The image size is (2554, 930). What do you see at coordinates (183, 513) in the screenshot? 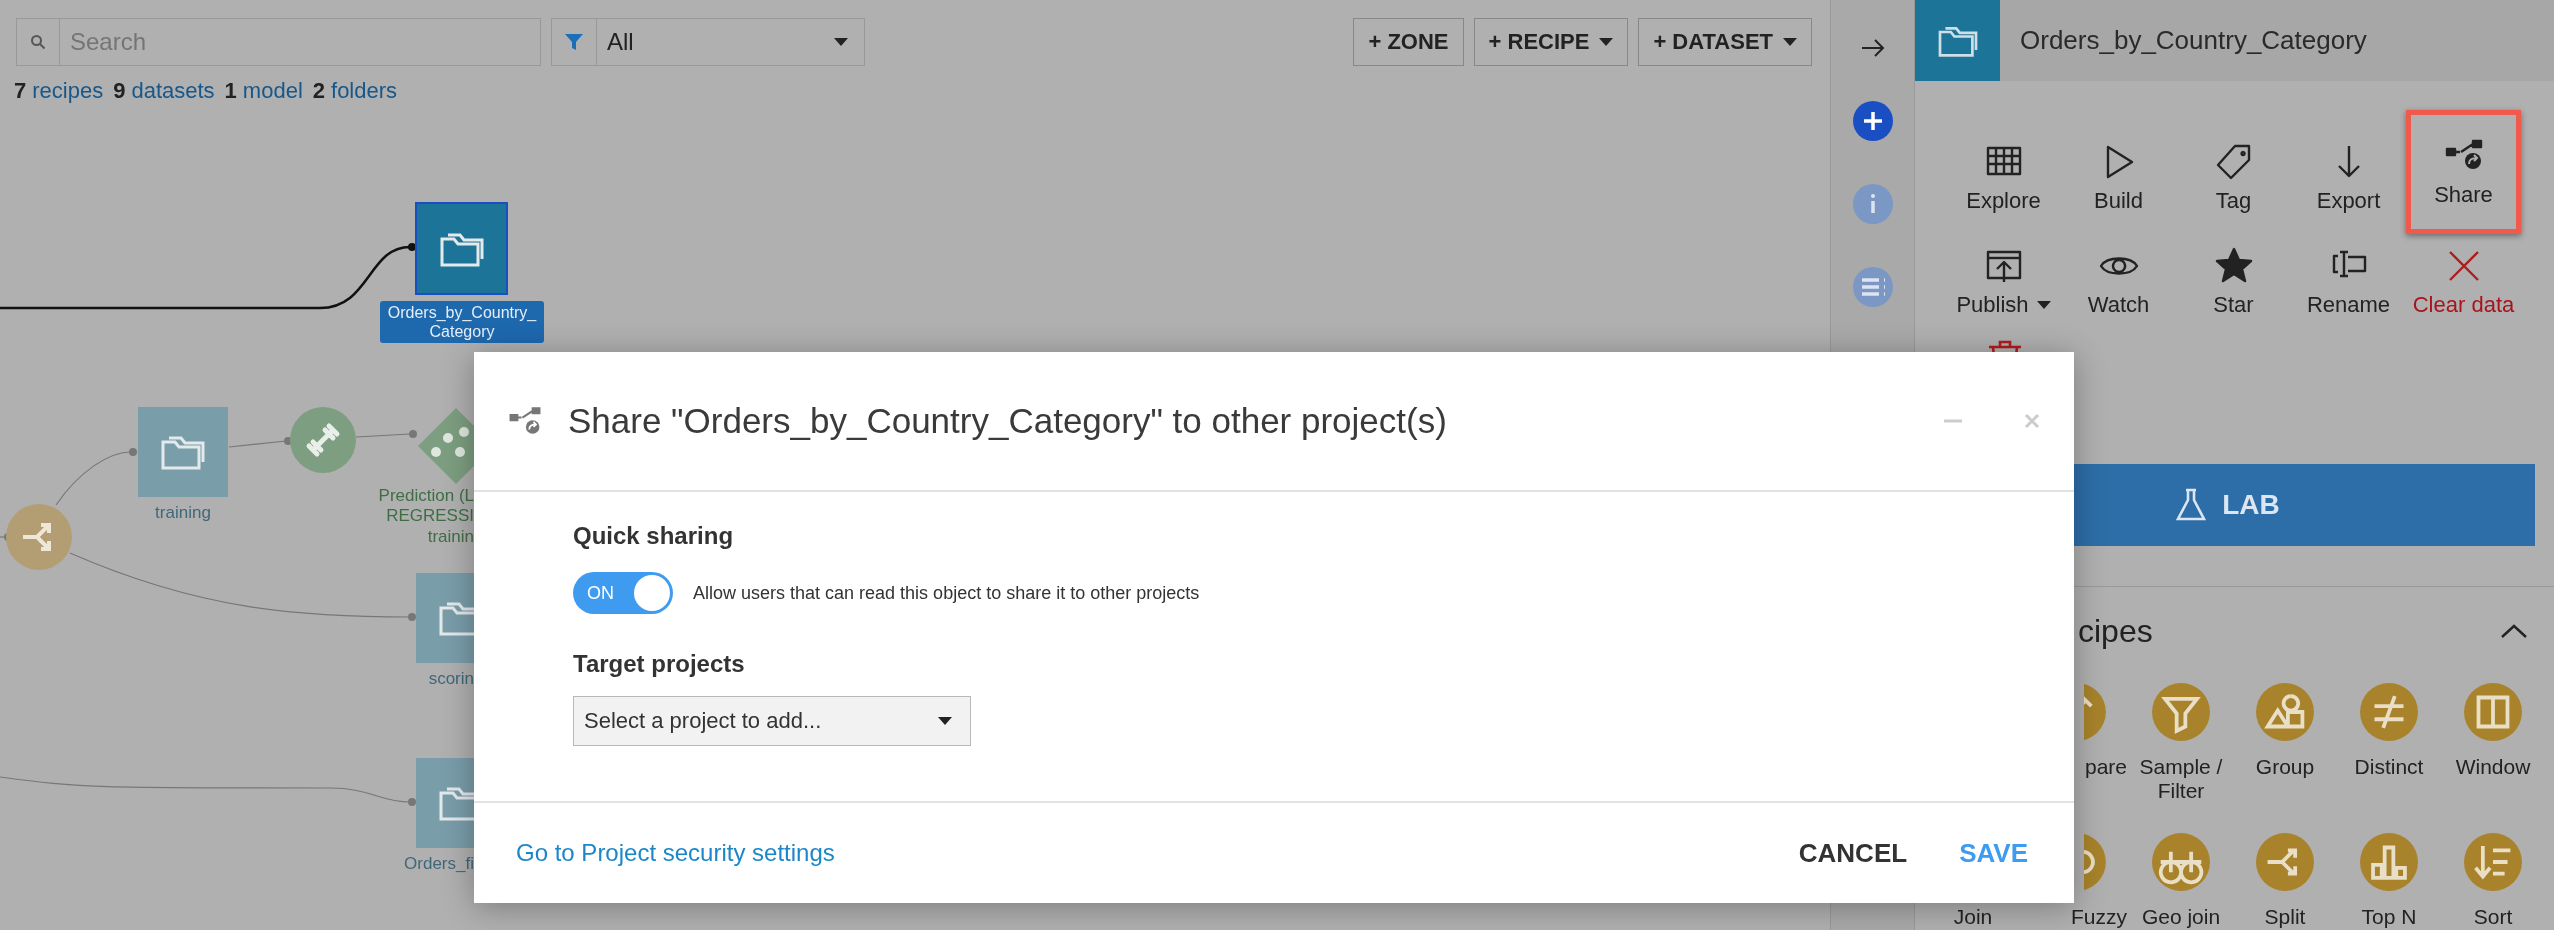
I see `node-label: training` at bounding box center [183, 513].